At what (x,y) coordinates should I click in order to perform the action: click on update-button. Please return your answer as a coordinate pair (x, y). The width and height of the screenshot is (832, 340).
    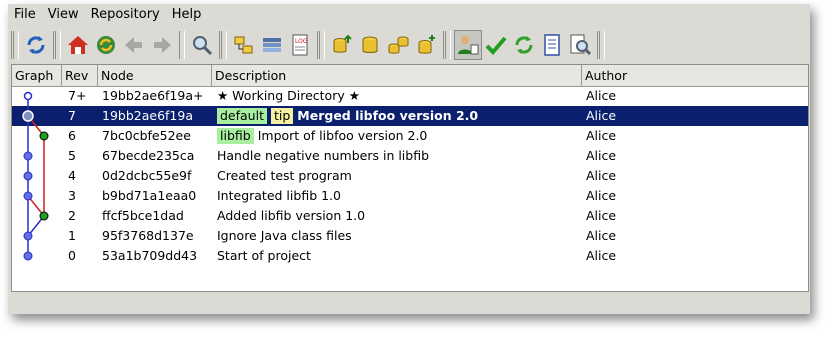
    Looking at the image, I should click on (524, 45).